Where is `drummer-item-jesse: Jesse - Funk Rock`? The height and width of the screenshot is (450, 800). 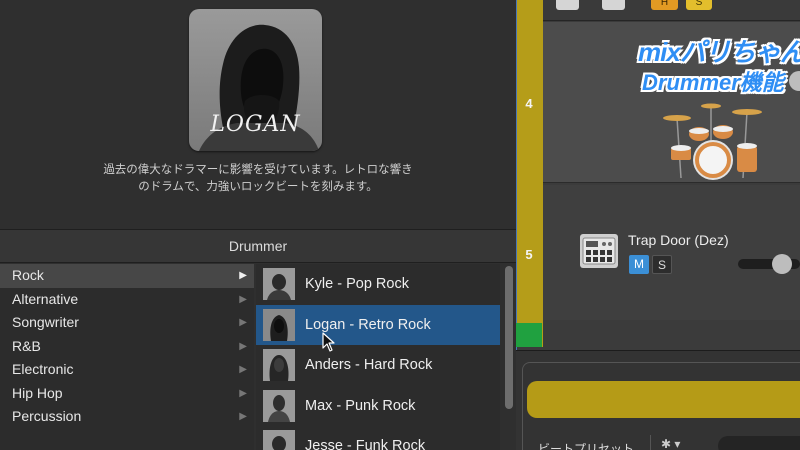 drummer-item-jesse: Jesse - Funk Rock is located at coordinates (378, 438).